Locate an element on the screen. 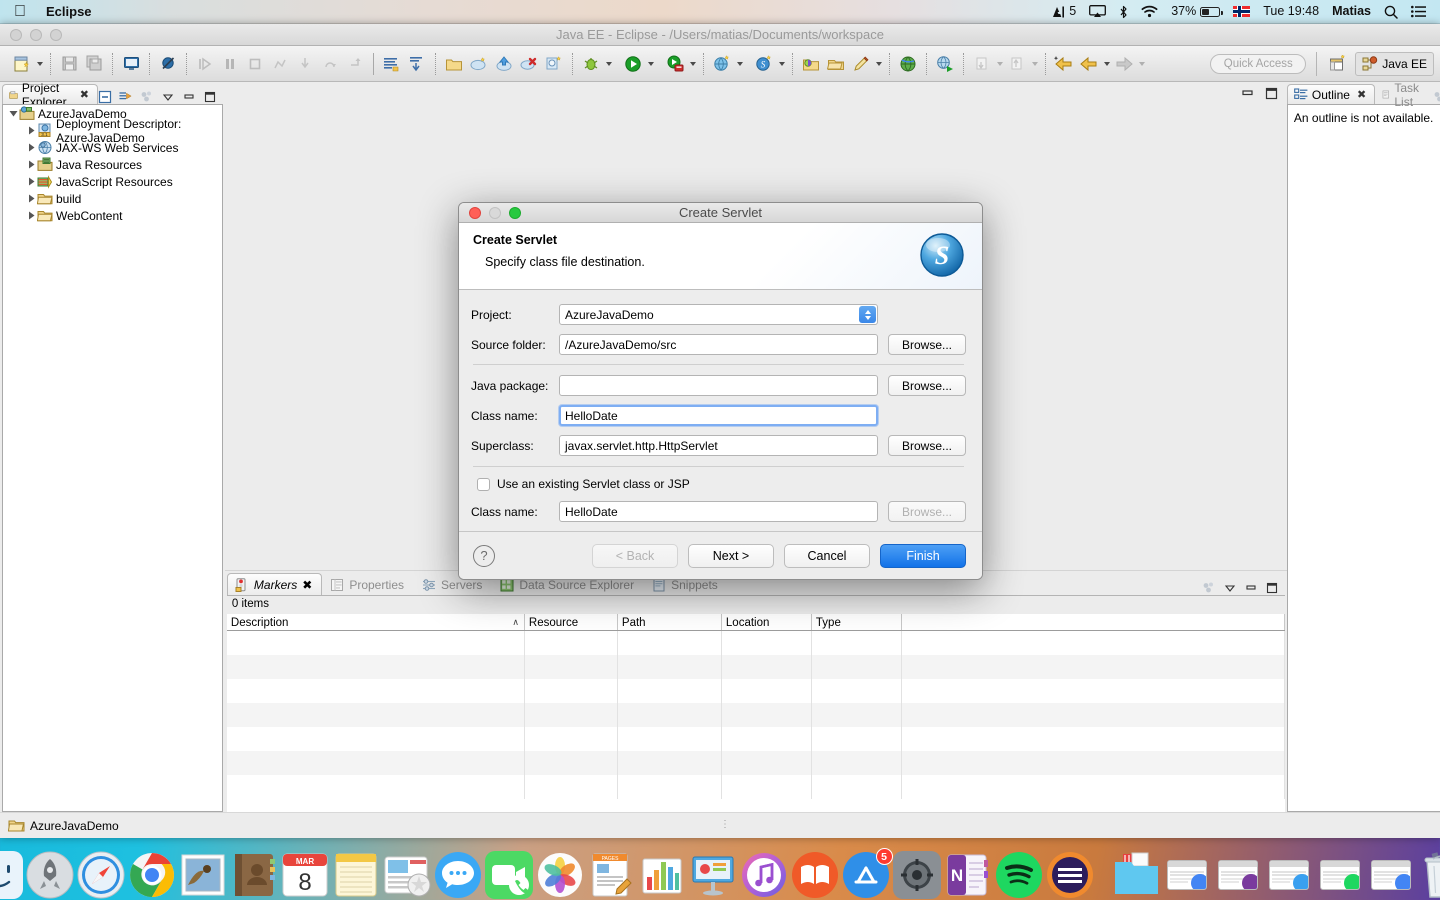 The height and width of the screenshot is (900, 1440). debug-icon is located at coordinates (591, 64).